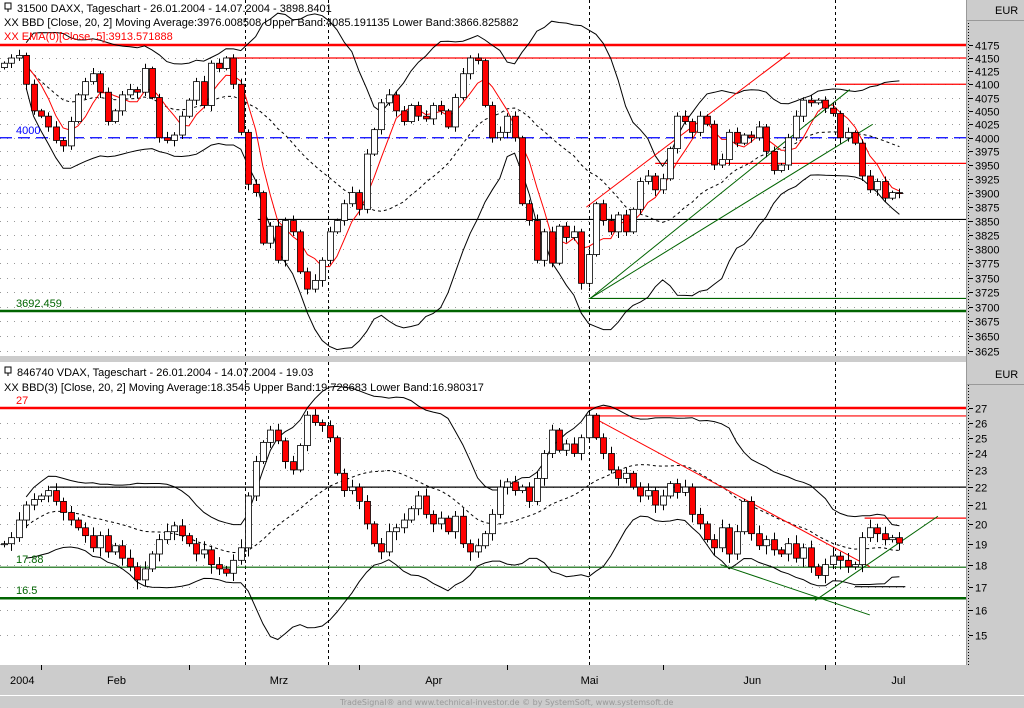 The image size is (1024, 708). Describe the element at coordinates (512, 359) in the screenshot. I see `panel-divider` at that location.